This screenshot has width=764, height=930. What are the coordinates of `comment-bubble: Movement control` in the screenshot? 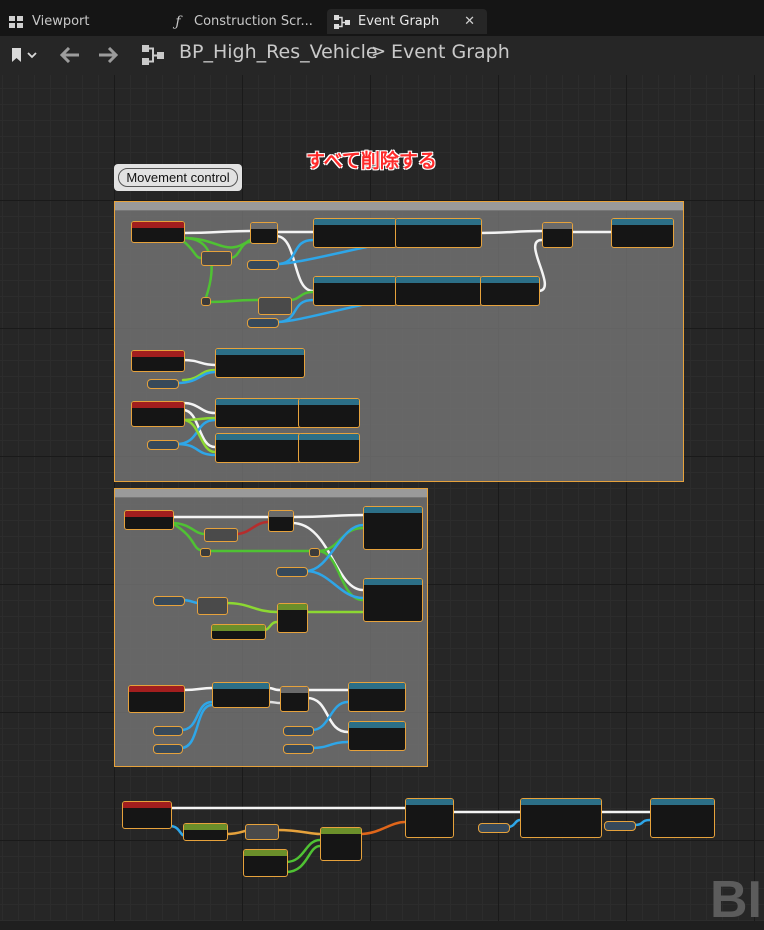 It's located at (178, 177).